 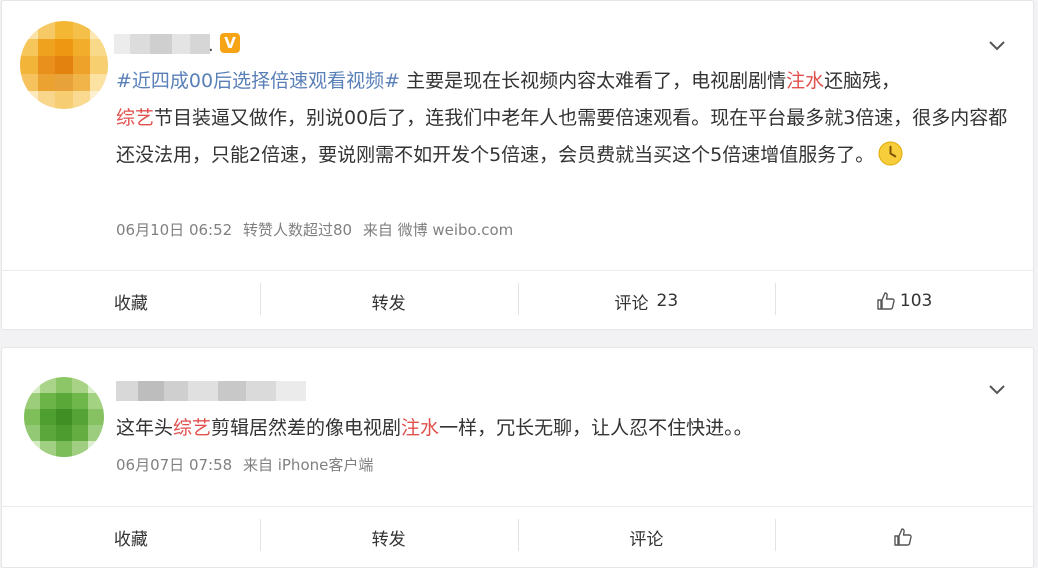 What do you see at coordinates (306, 428) in the screenshot?
I see `text-segment: 剪辑居然差的像电视剧` at bounding box center [306, 428].